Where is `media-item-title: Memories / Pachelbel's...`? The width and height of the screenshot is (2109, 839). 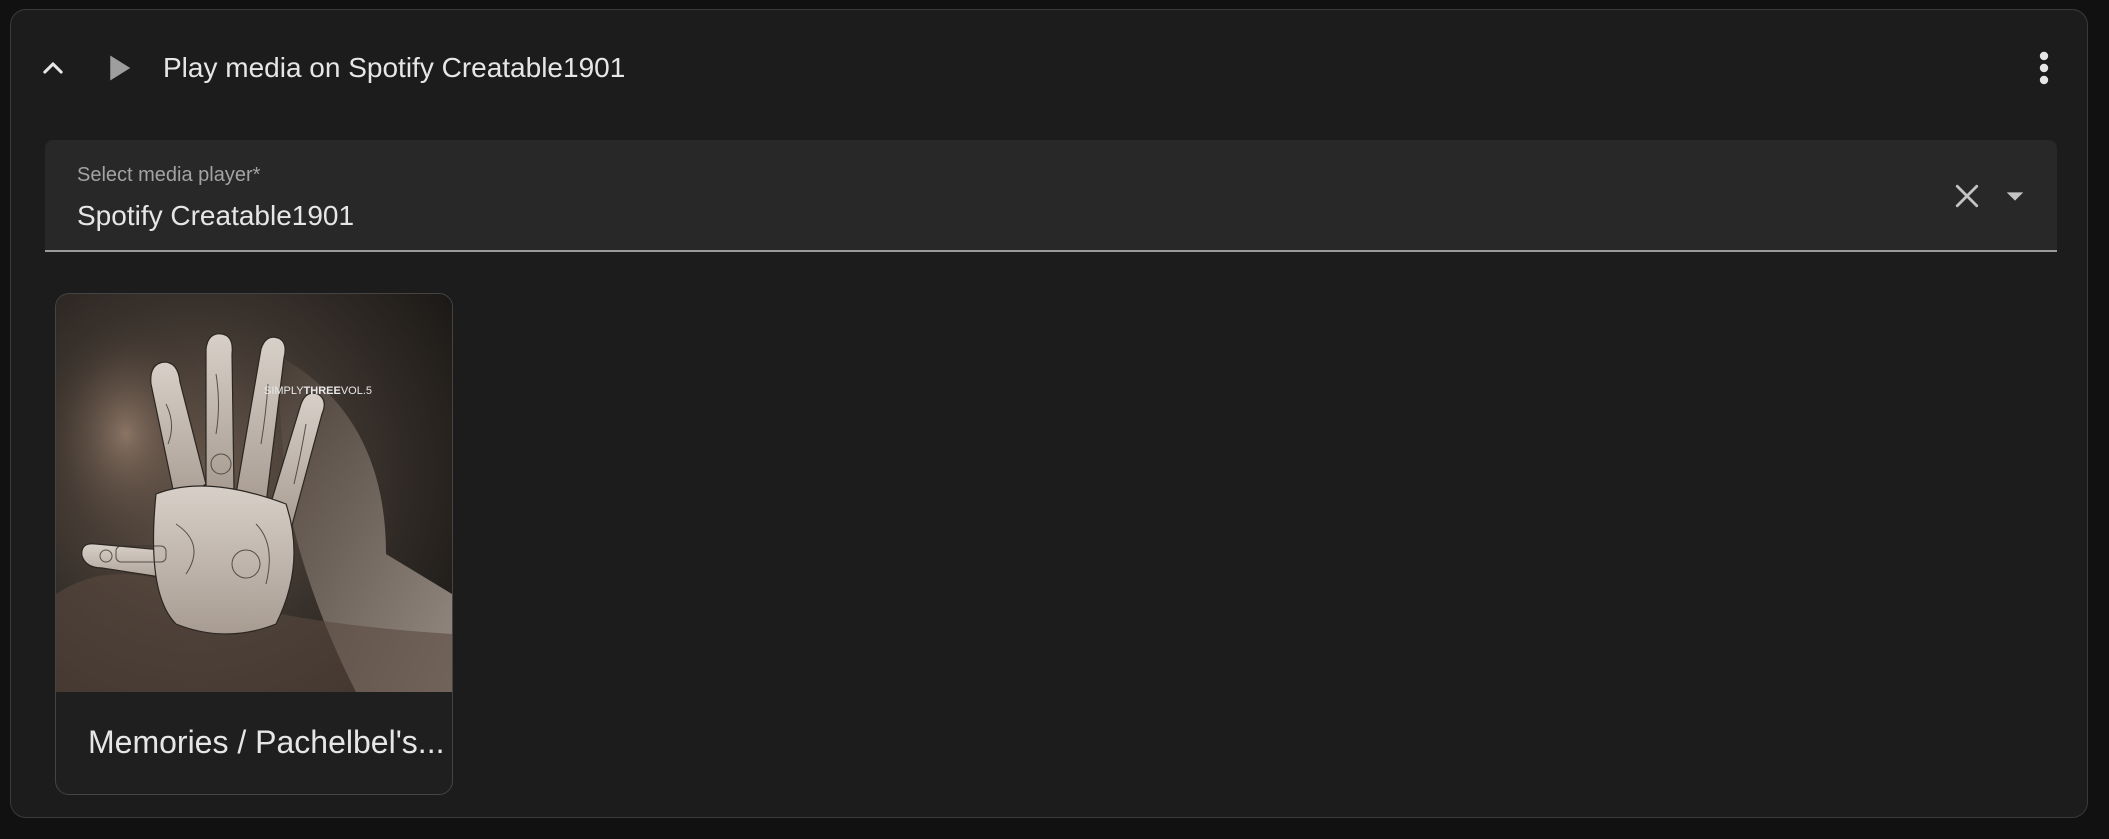 media-item-title: Memories / Pachelbel's... is located at coordinates (266, 742).